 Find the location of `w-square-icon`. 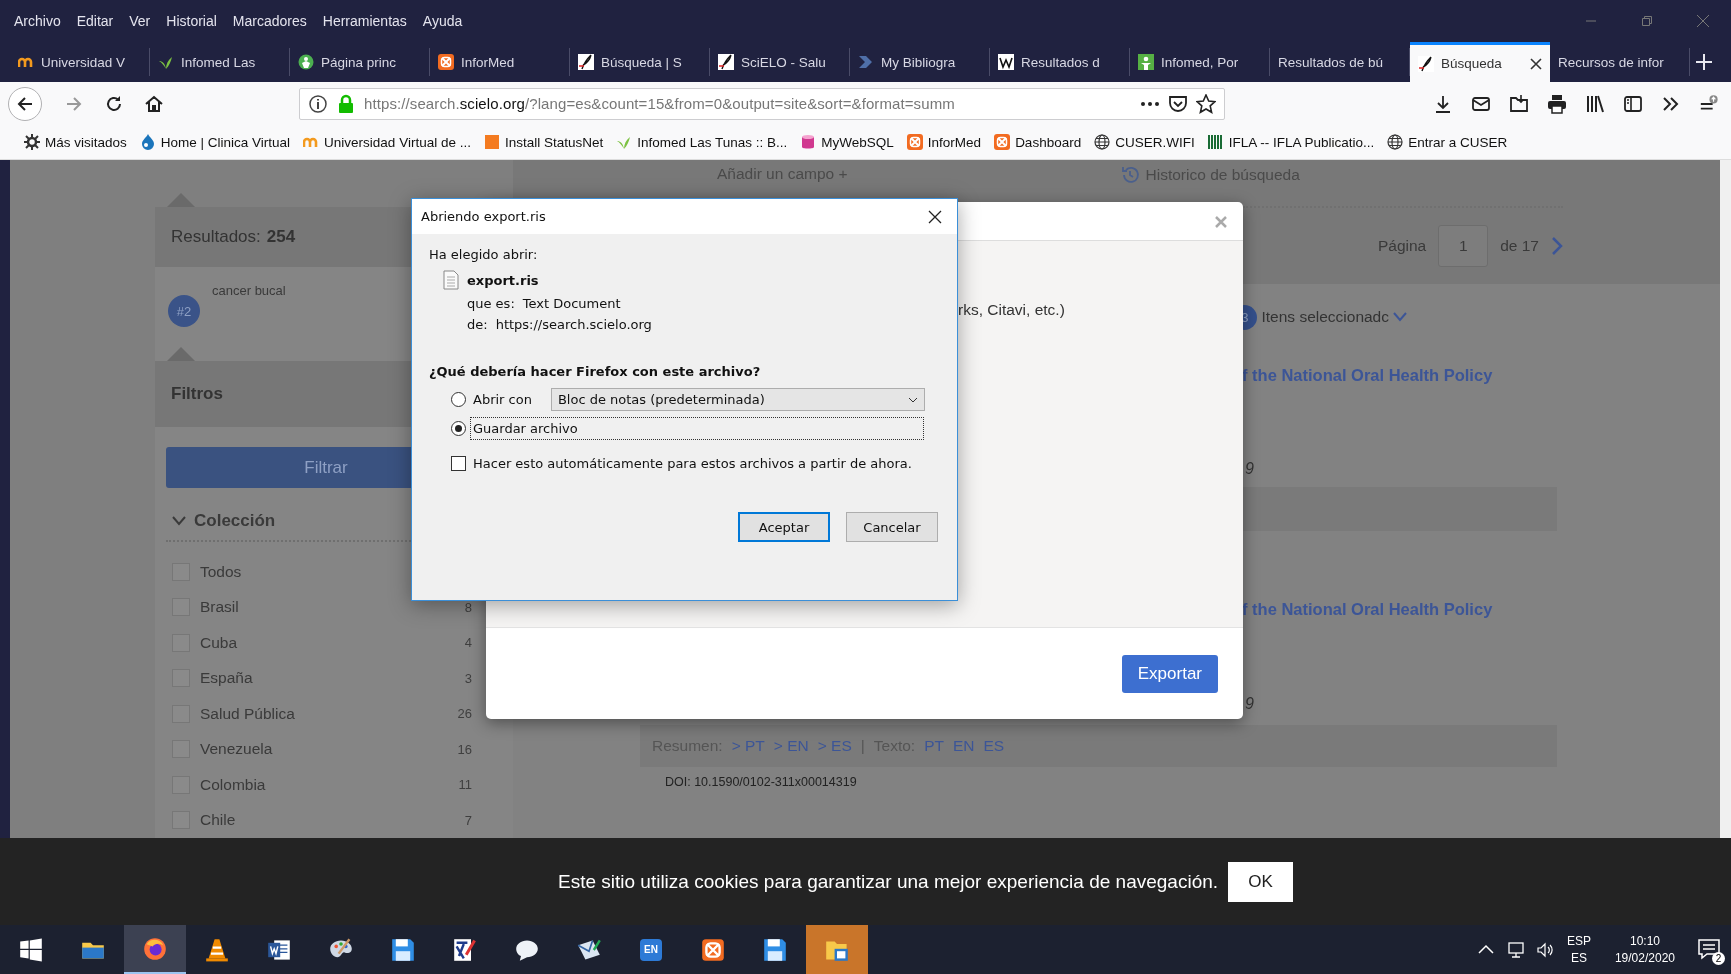

w-square-icon is located at coordinates (1006, 62).